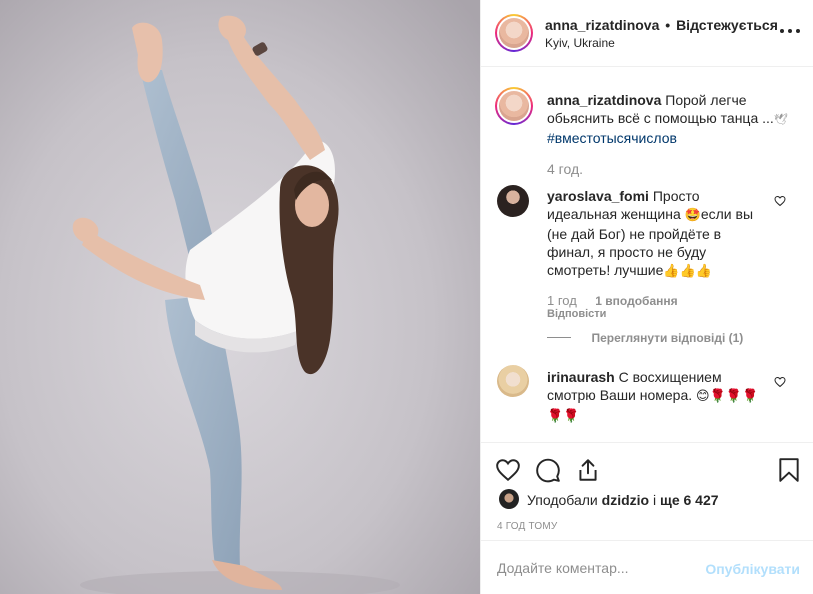 Image resolution: width=813 pixels, height=594 pixels. I want to click on view-replies-label: Переглянути відповіді (1), so click(667, 338).